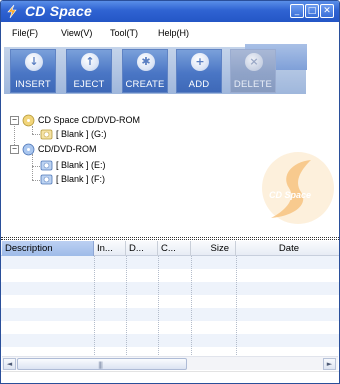  Describe the element at coordinates (89, 120) in the screenshot. I see `tree-node-label: CD Space CD/DVD-ROM` at that location.